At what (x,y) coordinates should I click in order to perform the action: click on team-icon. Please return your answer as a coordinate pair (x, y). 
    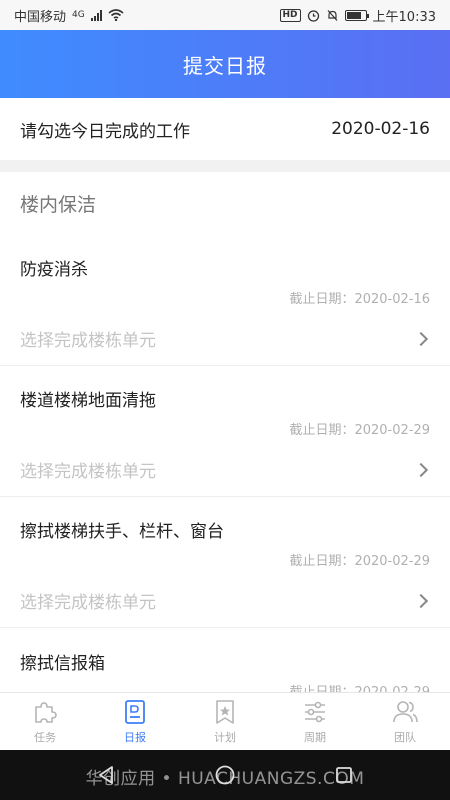
    Looking at the image, I should click on (405, 712).